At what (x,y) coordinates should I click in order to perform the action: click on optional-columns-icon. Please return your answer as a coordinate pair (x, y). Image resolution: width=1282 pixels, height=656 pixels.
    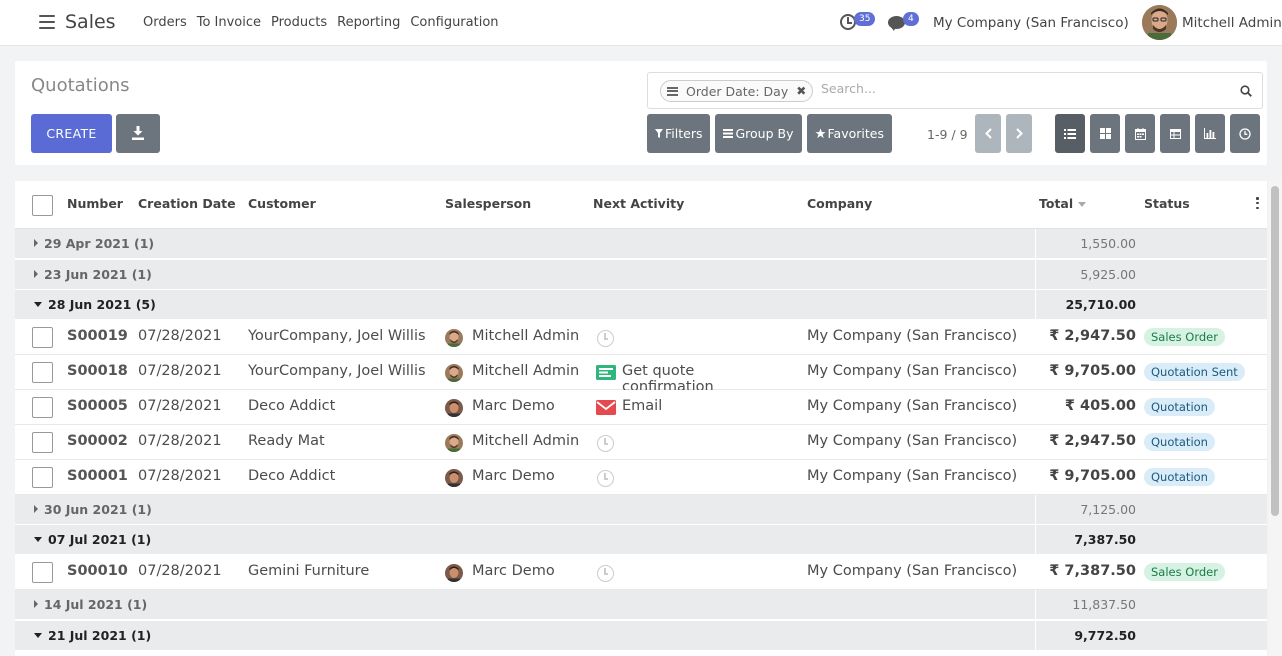
    Looking at the image, I should click on (1257, 203).